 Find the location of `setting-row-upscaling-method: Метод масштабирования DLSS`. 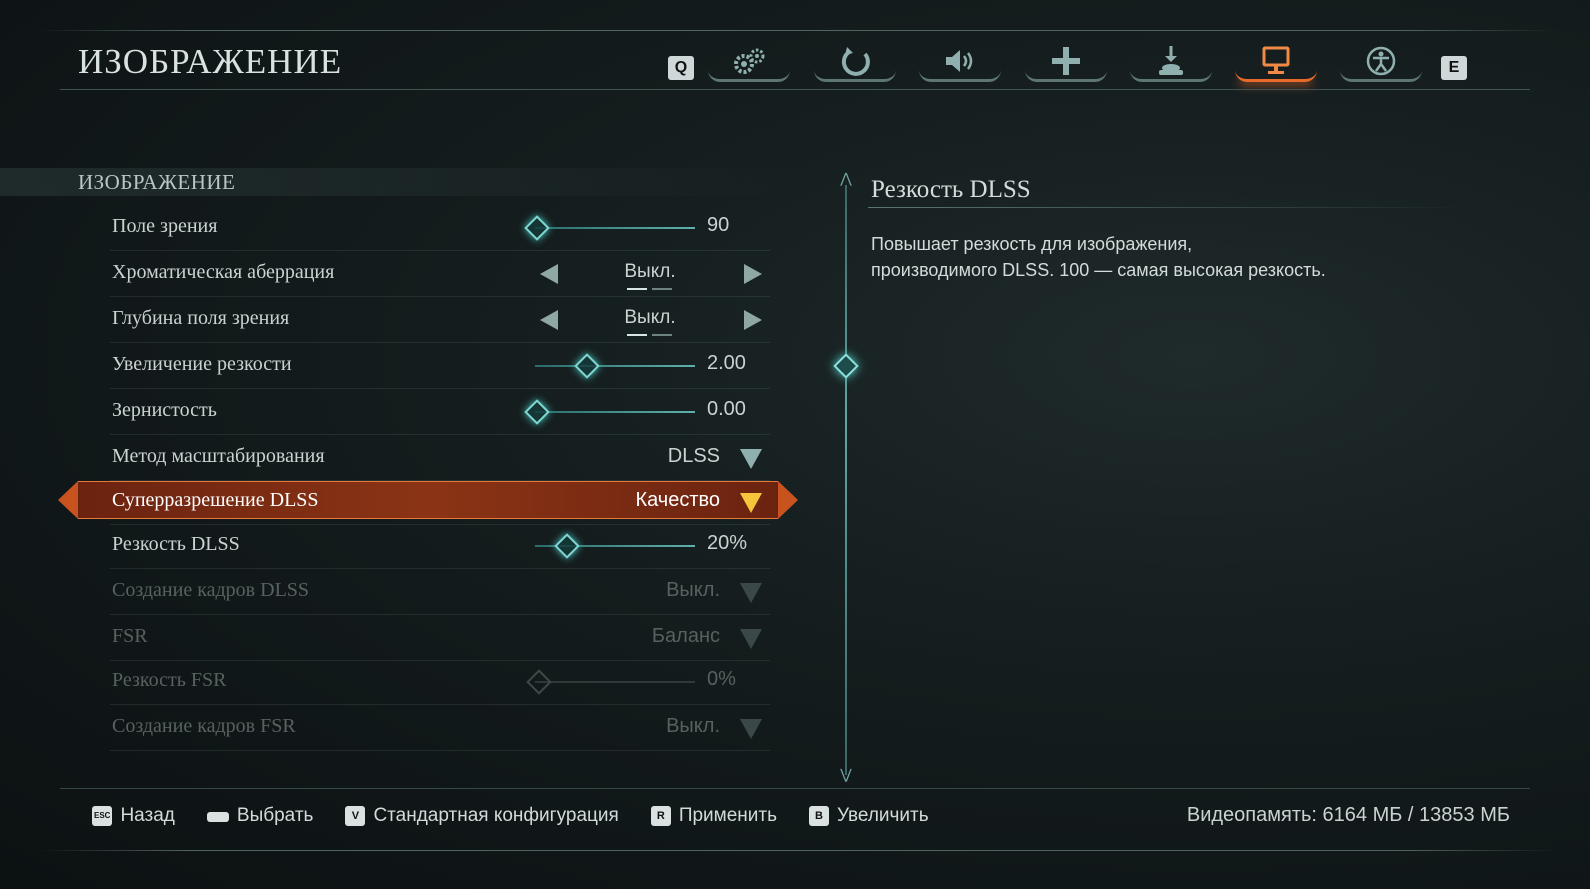

setting-row-upscaling-method: Метод масштабирования DLSS is located at coordinates (440, 458).